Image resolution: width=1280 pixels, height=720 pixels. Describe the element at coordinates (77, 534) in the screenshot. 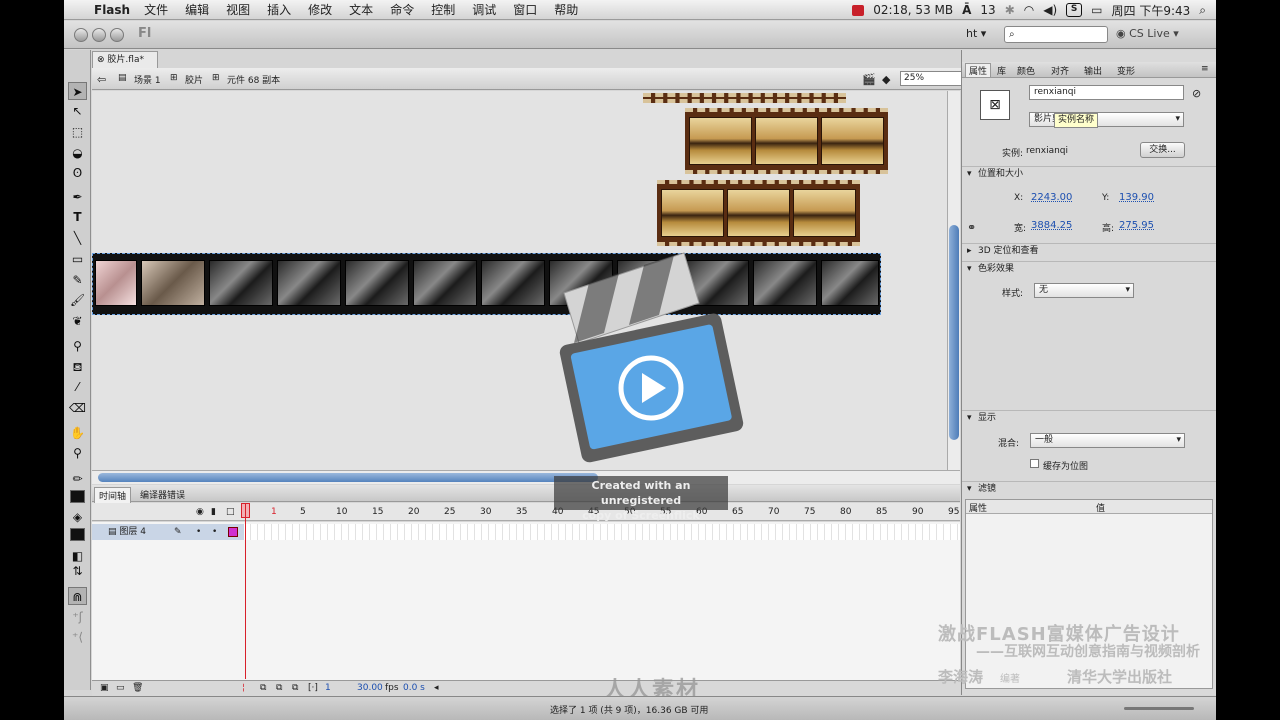

I see `fill-color-swatch` at that location.